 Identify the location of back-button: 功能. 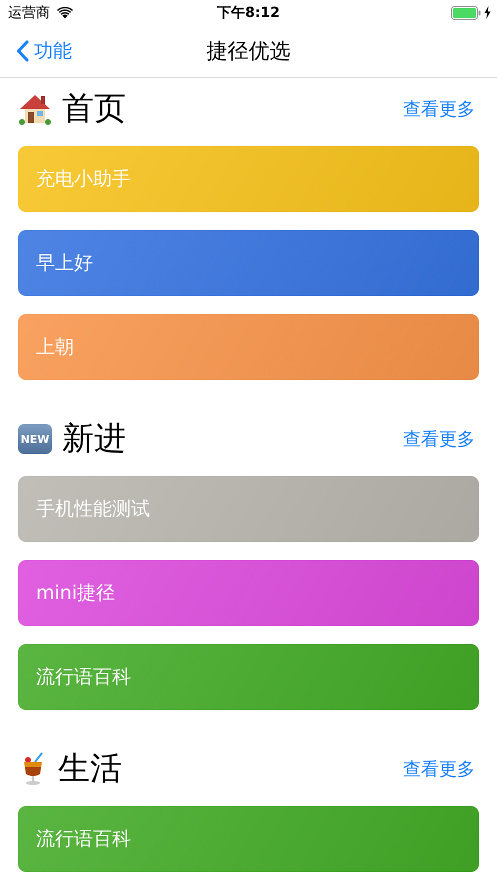
(36, 51).